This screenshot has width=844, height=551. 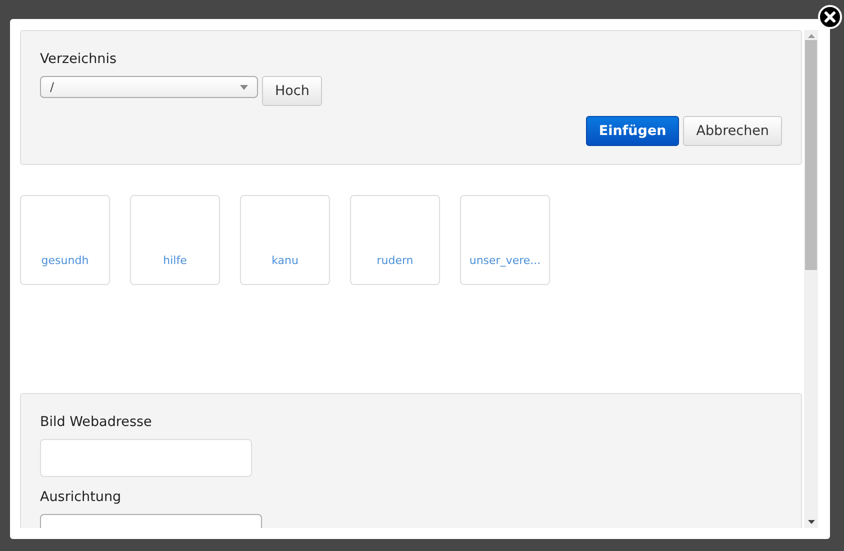 What do you see at coordinates (244, 87) in the screenshot?
I see `caret-icon` at bounding box center [244, 87].